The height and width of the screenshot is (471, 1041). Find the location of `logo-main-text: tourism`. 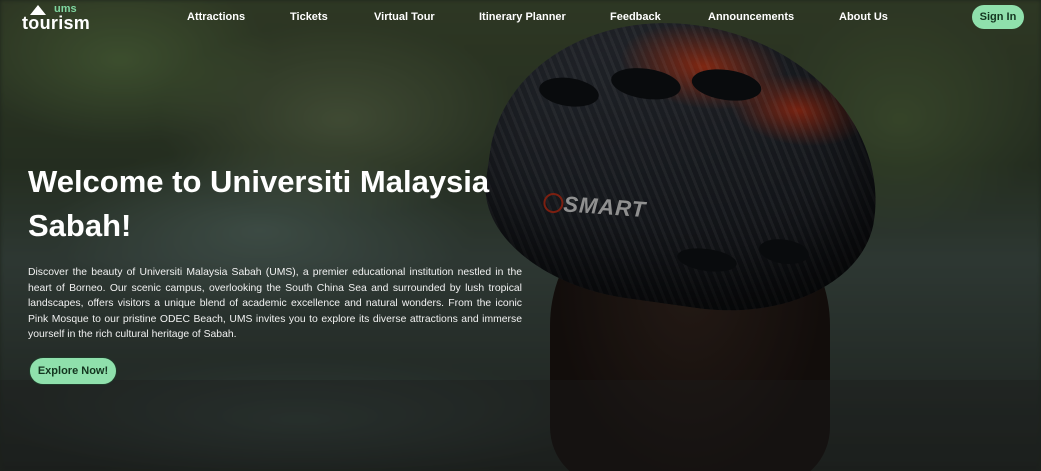

logo-main-text: tourism is located at coordinates (56, 23).